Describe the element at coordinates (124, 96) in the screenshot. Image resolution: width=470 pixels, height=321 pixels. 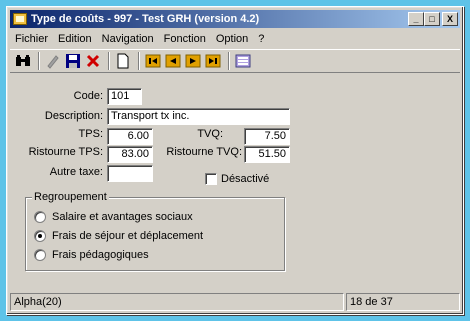
I see `code-field: 101` at that location.